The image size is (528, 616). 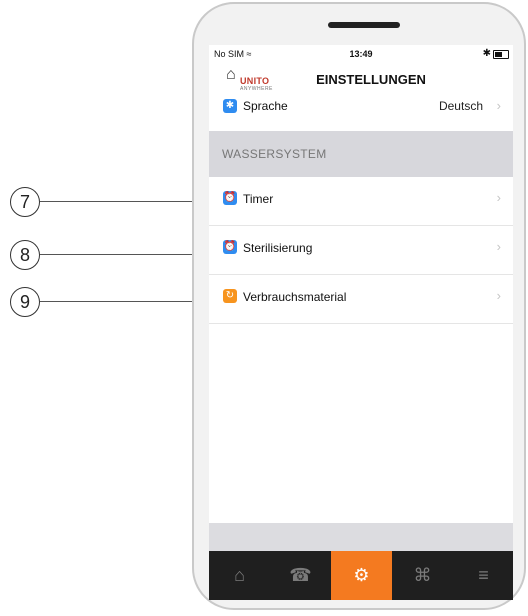 I want to click on tab-cart: ⌘, so click(x=422, y=575).